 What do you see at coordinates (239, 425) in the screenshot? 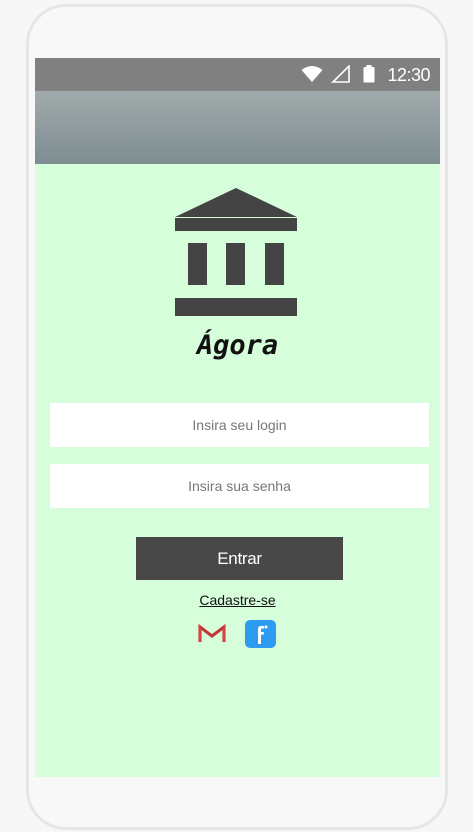
I see `login-input` at bounding box center [239, 425].